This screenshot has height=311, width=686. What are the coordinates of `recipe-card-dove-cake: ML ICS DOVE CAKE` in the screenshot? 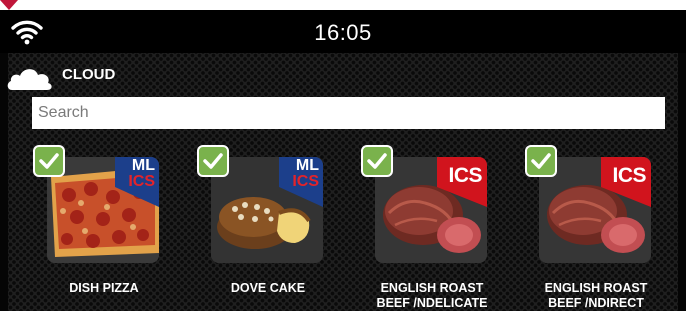 It's located at (262, 228).